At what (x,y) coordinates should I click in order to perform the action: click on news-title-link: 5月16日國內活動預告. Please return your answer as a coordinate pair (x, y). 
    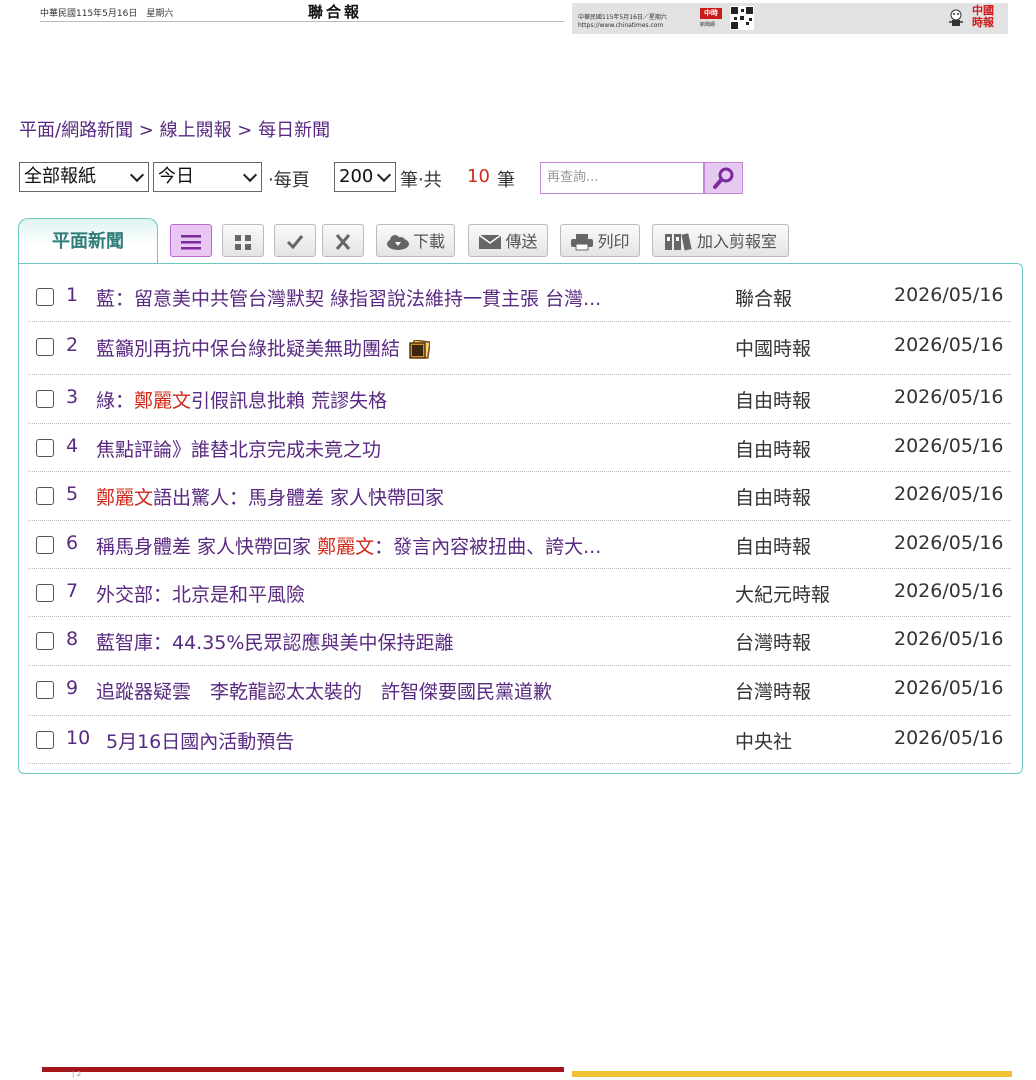
    Looking at the image, I should click on (200, 740).